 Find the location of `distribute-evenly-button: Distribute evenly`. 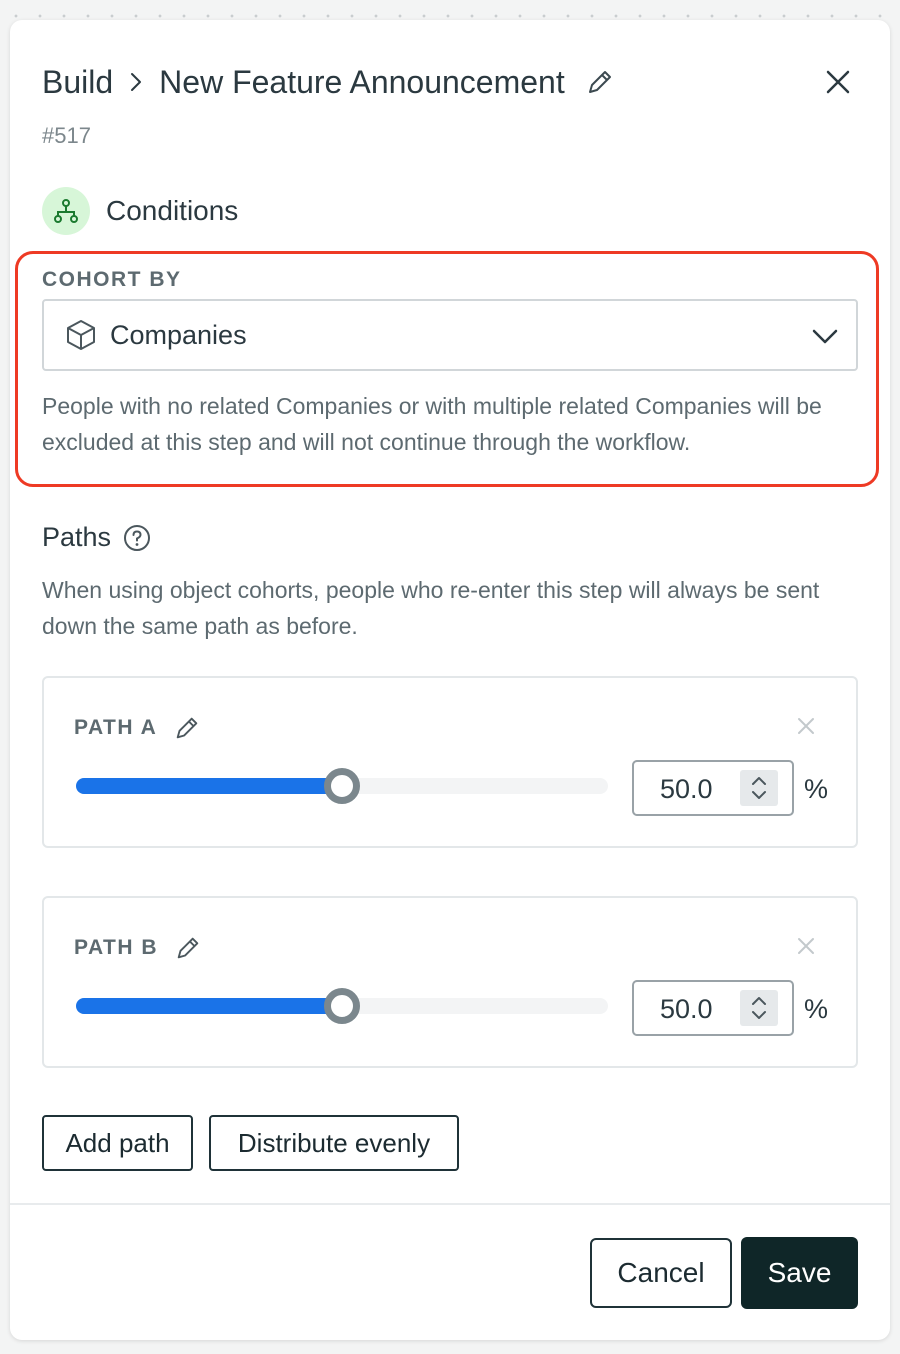

distribute-evenly-button: Distribute evenly is located at coordinates (334, 1143).